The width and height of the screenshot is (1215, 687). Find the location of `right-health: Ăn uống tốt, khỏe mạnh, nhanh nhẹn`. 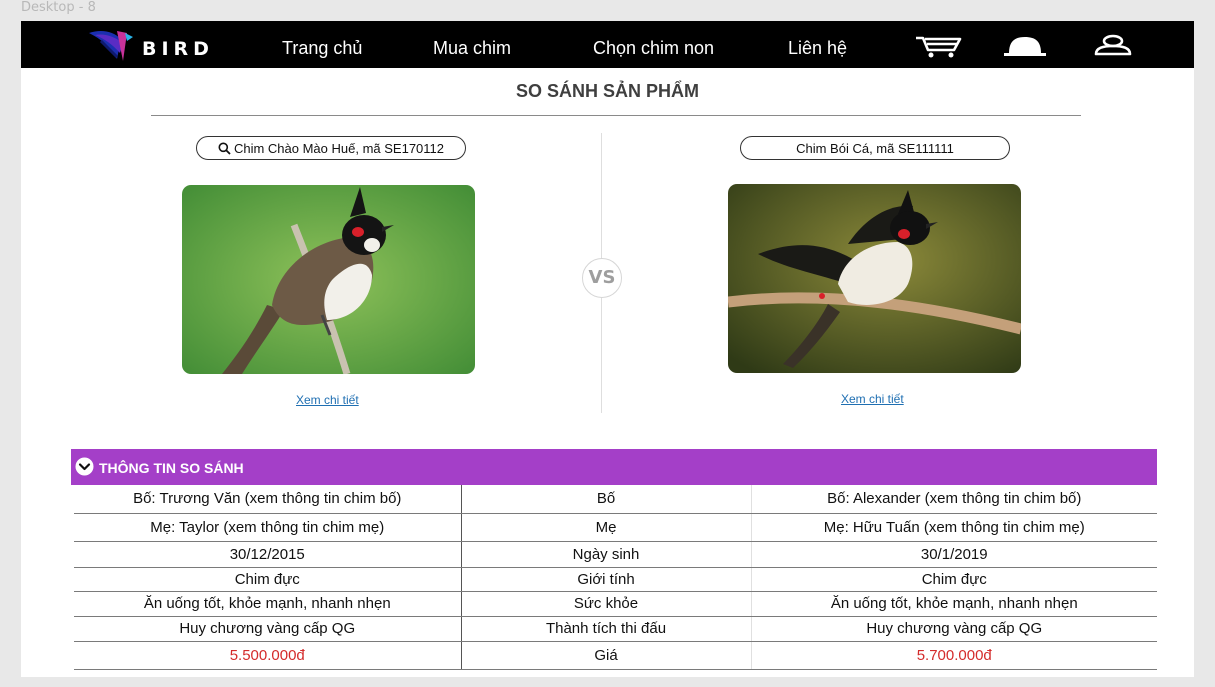

right-health: Ăn uống tốt, khỏe mạnh, nhanh nhẹn is located at coordinates (954, 604).